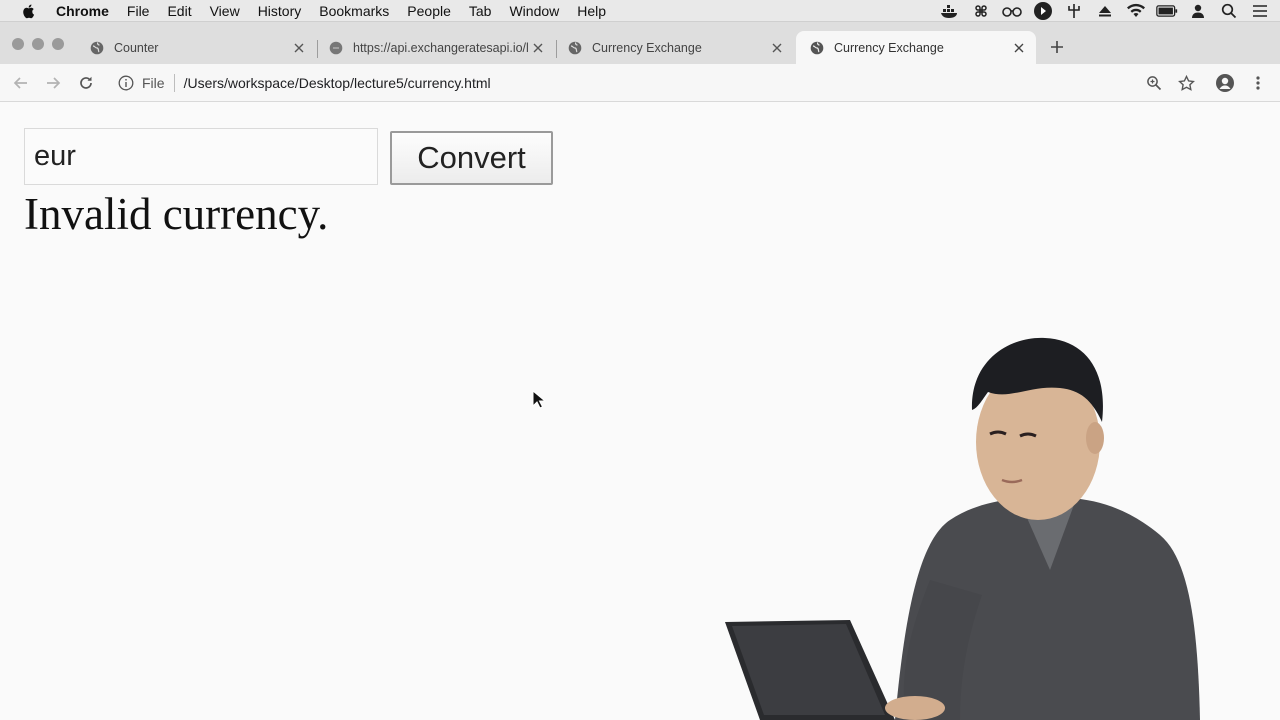 This screenshot has height=720, width=1280. Describe the element at coordinates (1229, 11) in the screenshot. I see `spotlight-search-icon` at that location.